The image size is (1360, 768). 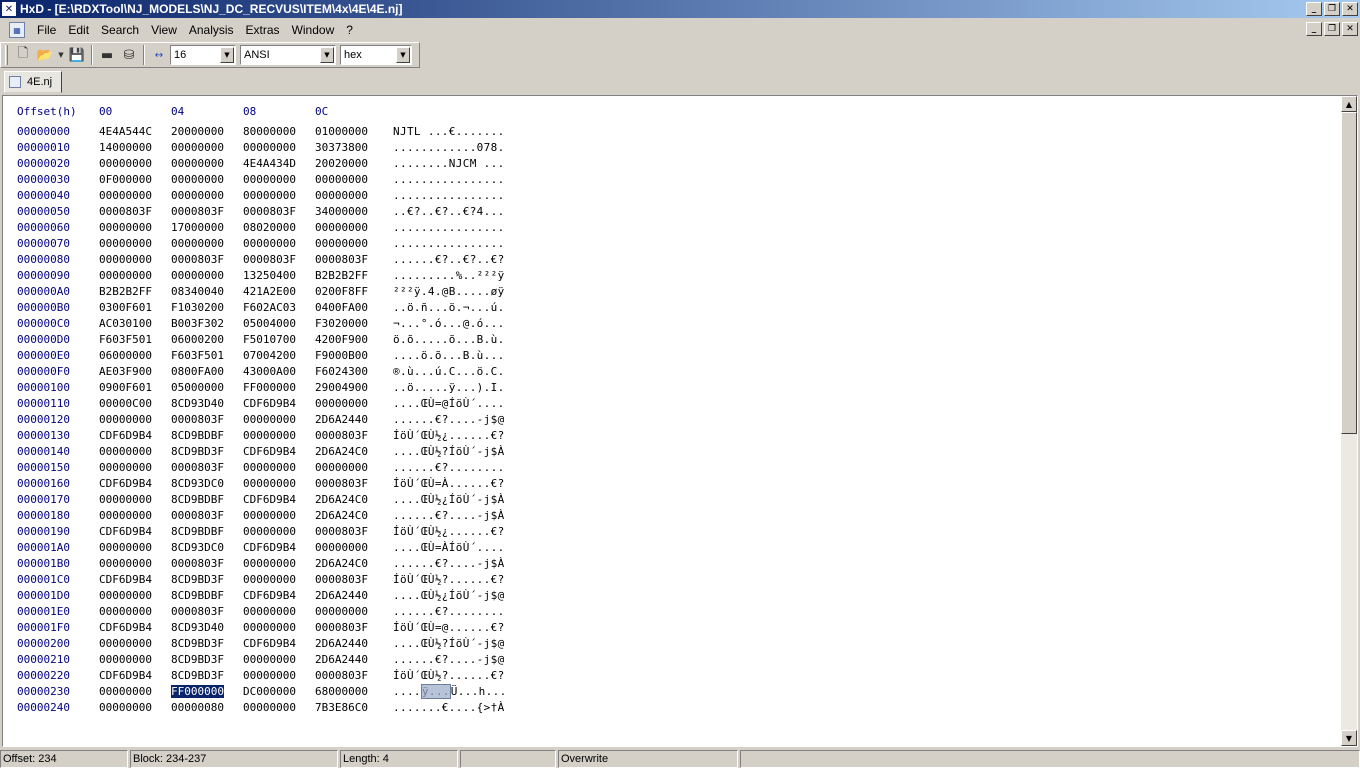 What do you see at coordinates (207, 340) in the screenshot?
I see `hex-group: 06000200` at bounding box center [207, 340].